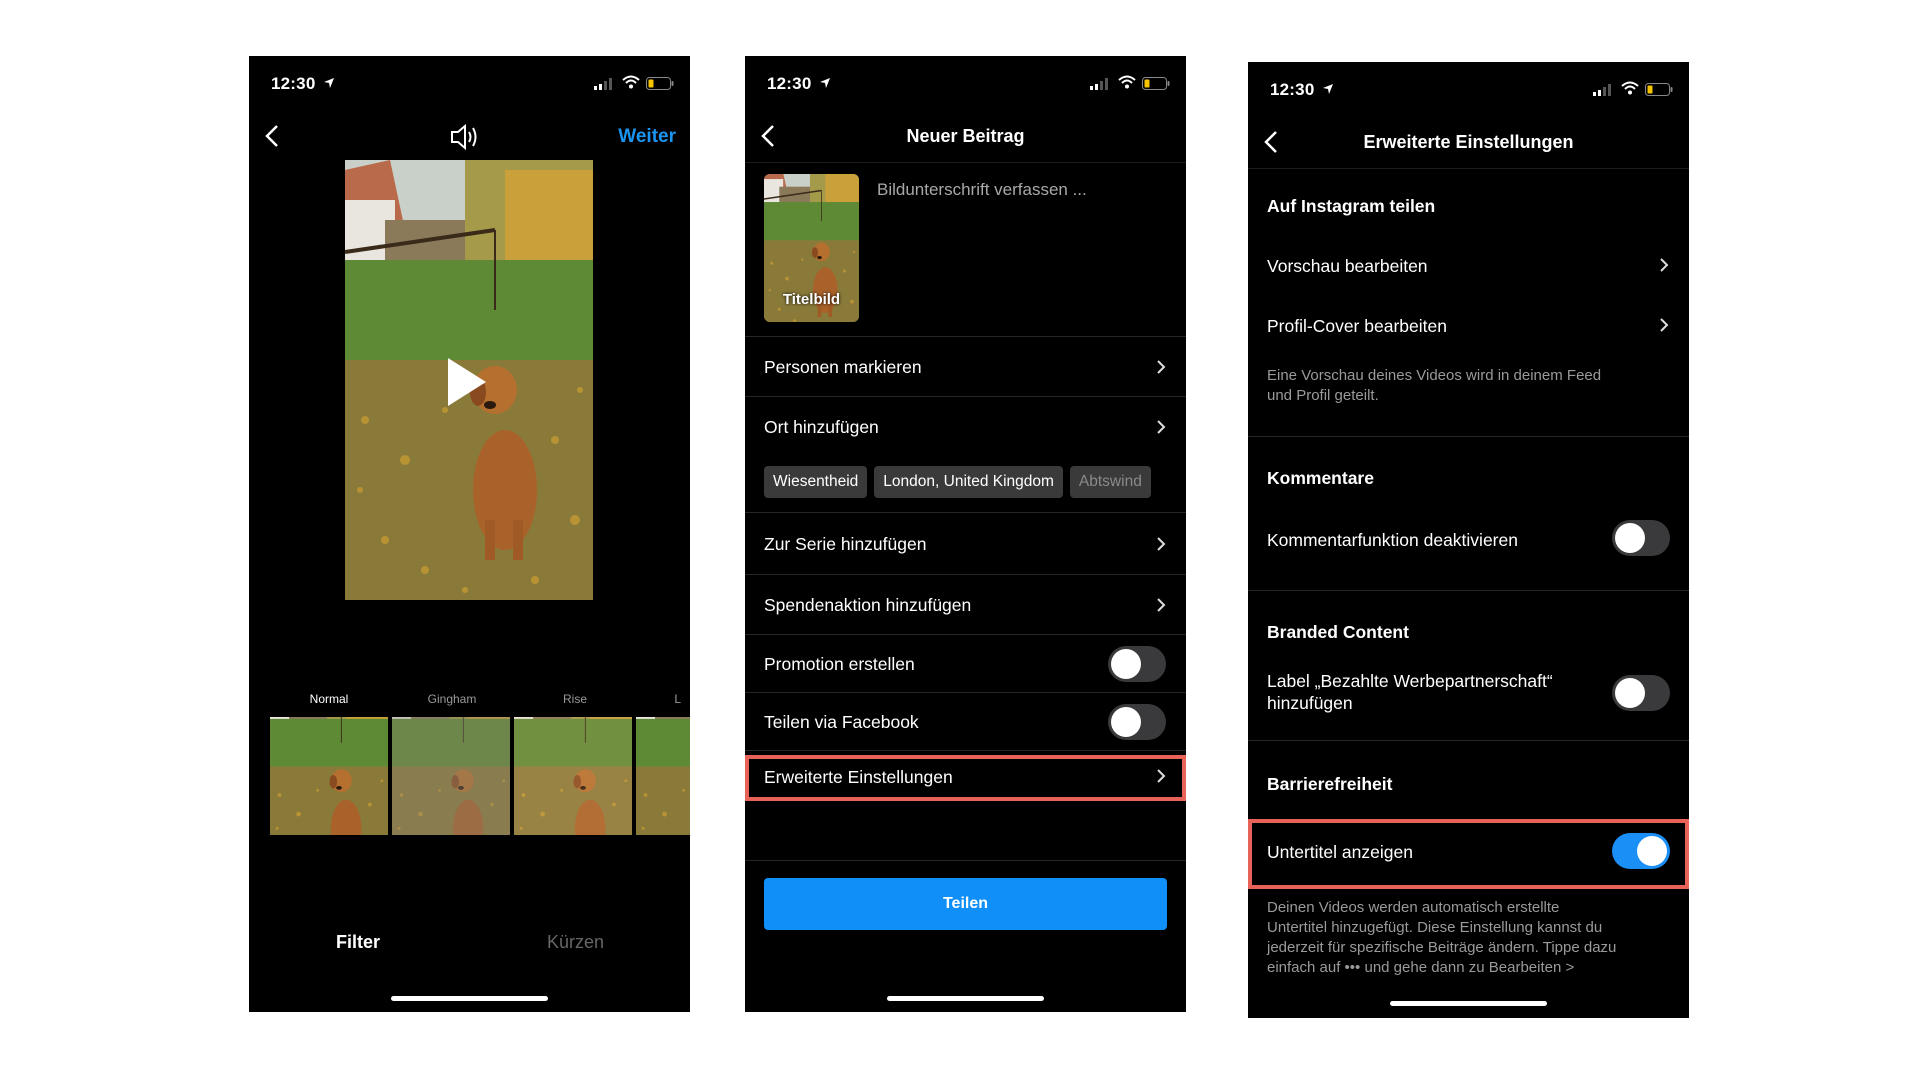  I want to click on row-promotion: Promotion erstellen, so click(965, 663).